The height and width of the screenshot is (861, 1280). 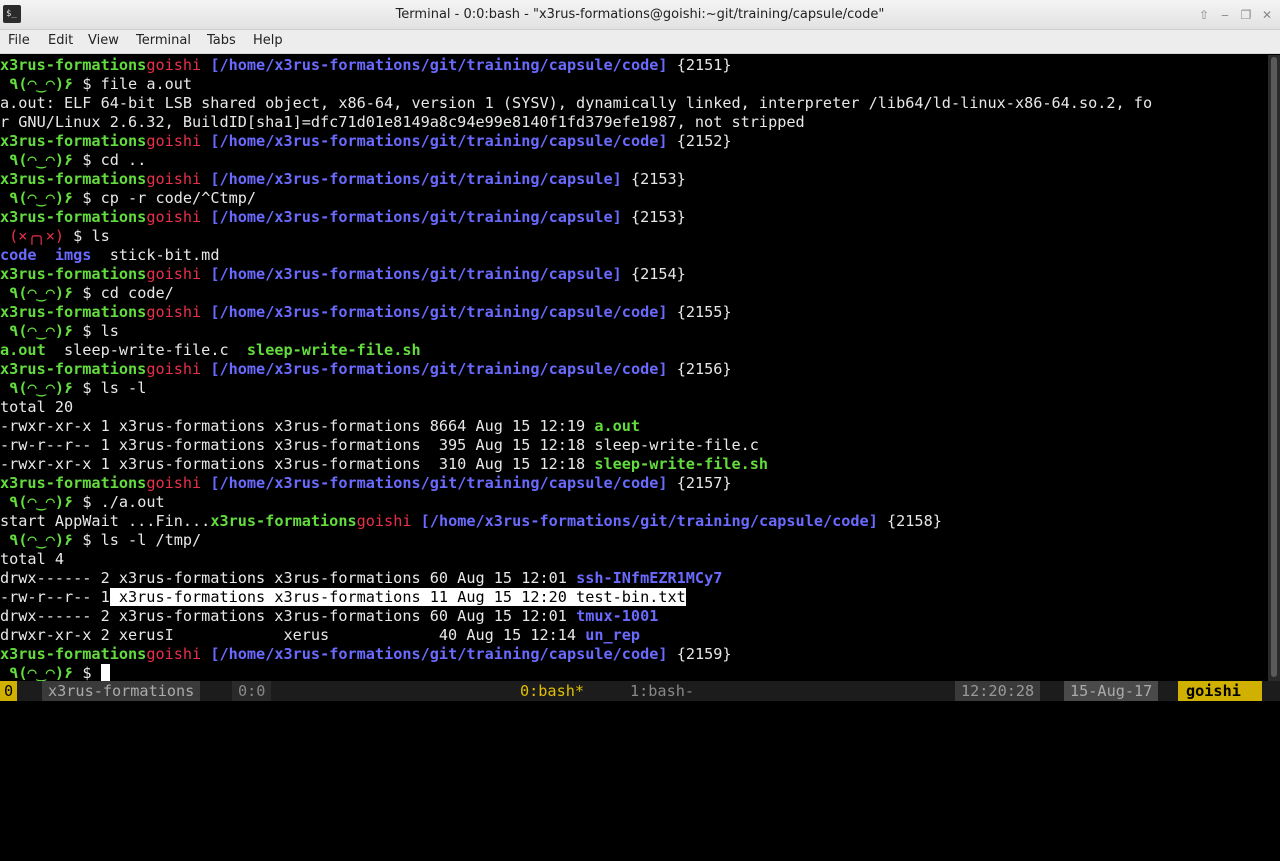 I want to click on menu-view: View, so click(x=103, y=40).